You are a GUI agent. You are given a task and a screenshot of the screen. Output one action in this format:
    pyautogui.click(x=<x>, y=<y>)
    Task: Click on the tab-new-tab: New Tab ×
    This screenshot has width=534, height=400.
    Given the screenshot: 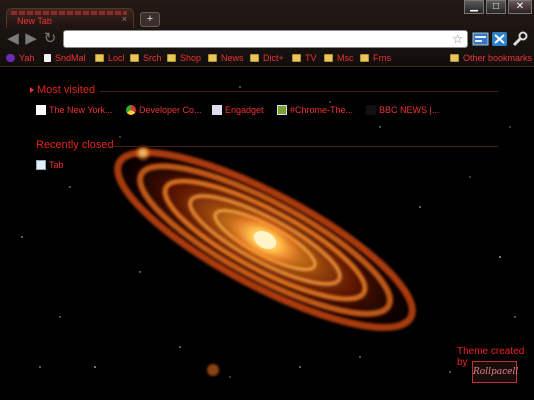 What is the action you would take?
    pyautogui.click(x=70, y=18)
    